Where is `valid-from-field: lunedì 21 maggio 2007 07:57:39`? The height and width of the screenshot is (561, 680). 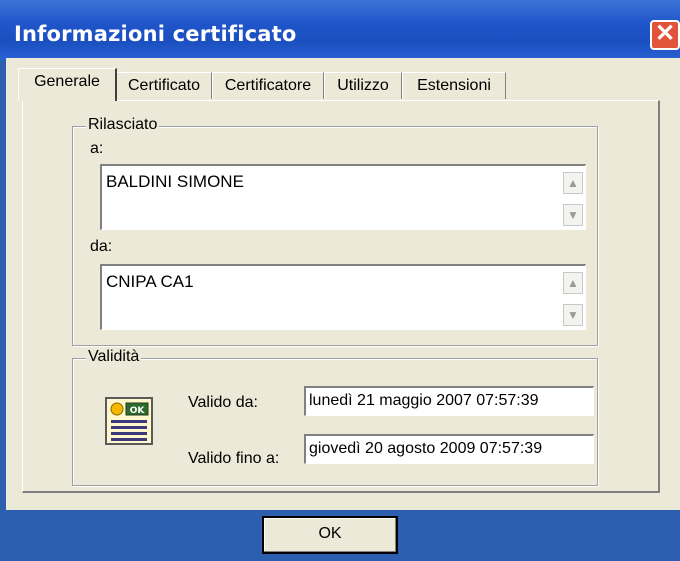 valid-from-field: lunedì 21 maggio 2007 07:57:39 is located at coordinates (449, 401).